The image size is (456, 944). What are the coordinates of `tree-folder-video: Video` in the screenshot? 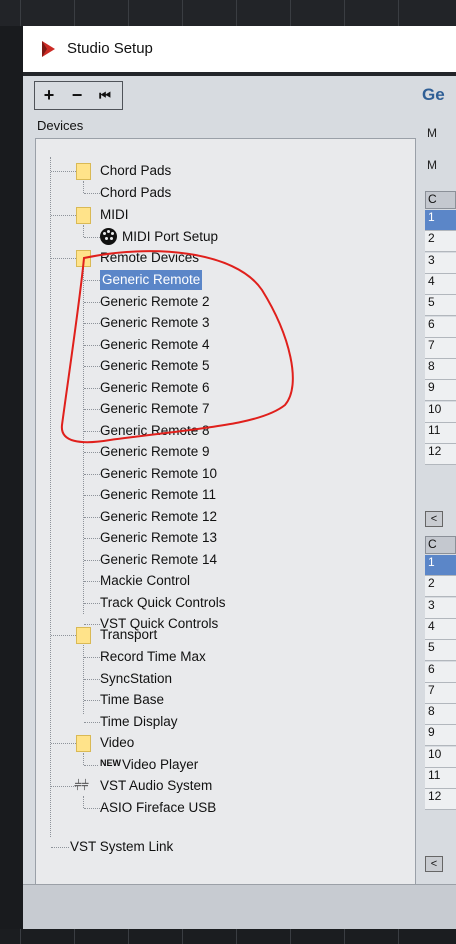 It's located at (117, 743).